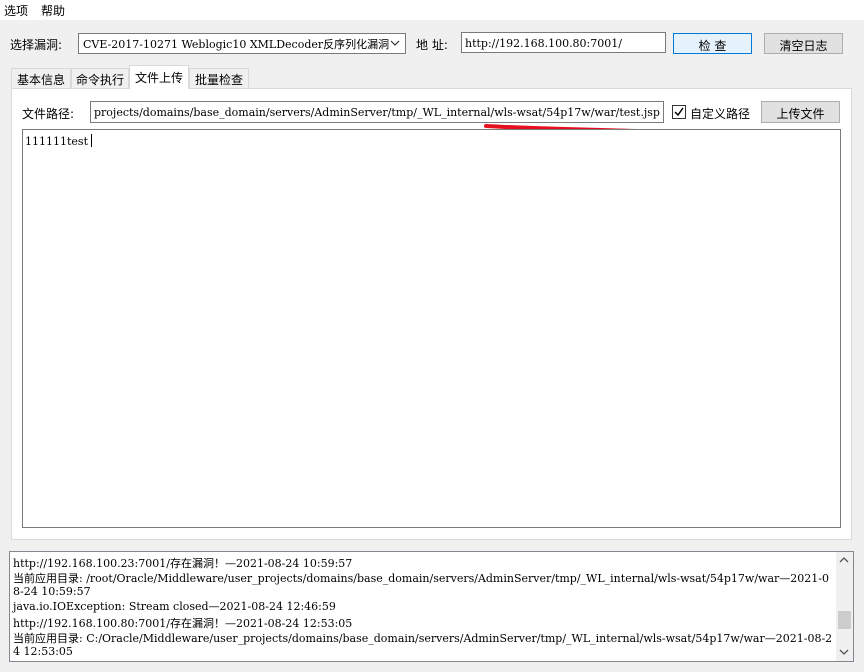 This screenshot has height=672, width=864. I want to click on menu-options: 选项, so click(16, 10).